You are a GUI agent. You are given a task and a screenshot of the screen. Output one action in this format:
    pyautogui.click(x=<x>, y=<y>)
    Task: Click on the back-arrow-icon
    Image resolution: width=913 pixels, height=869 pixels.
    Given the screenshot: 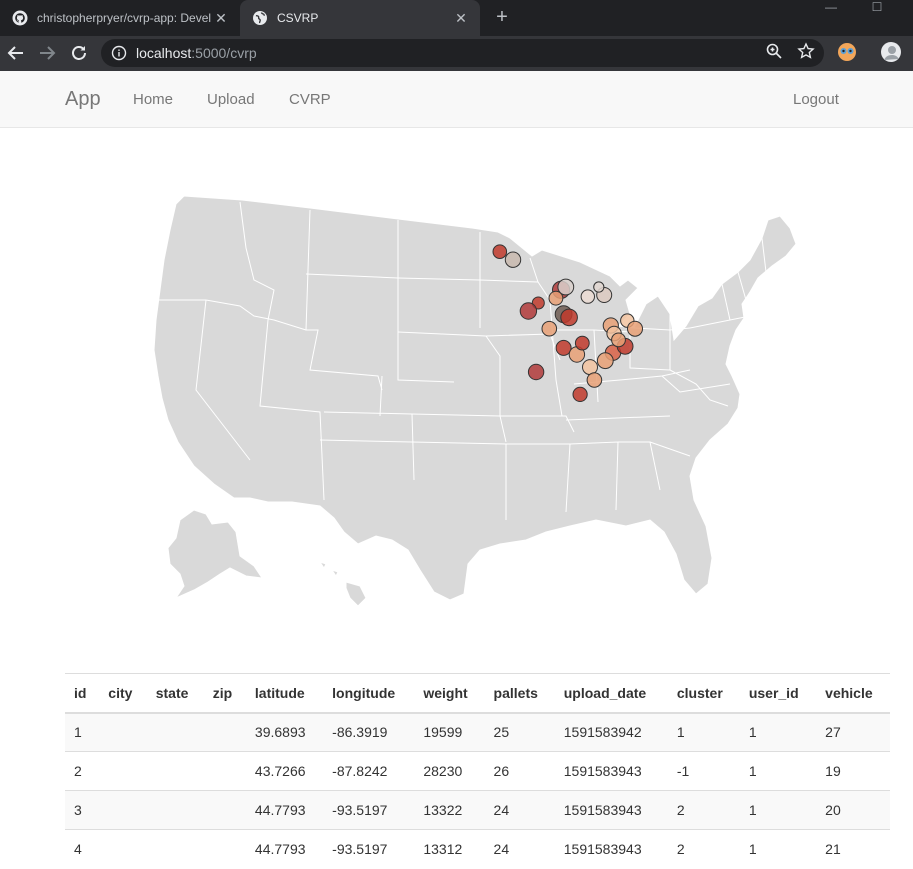 What is the action you would take?
    pyautogui.click(x=16, y=53)
    